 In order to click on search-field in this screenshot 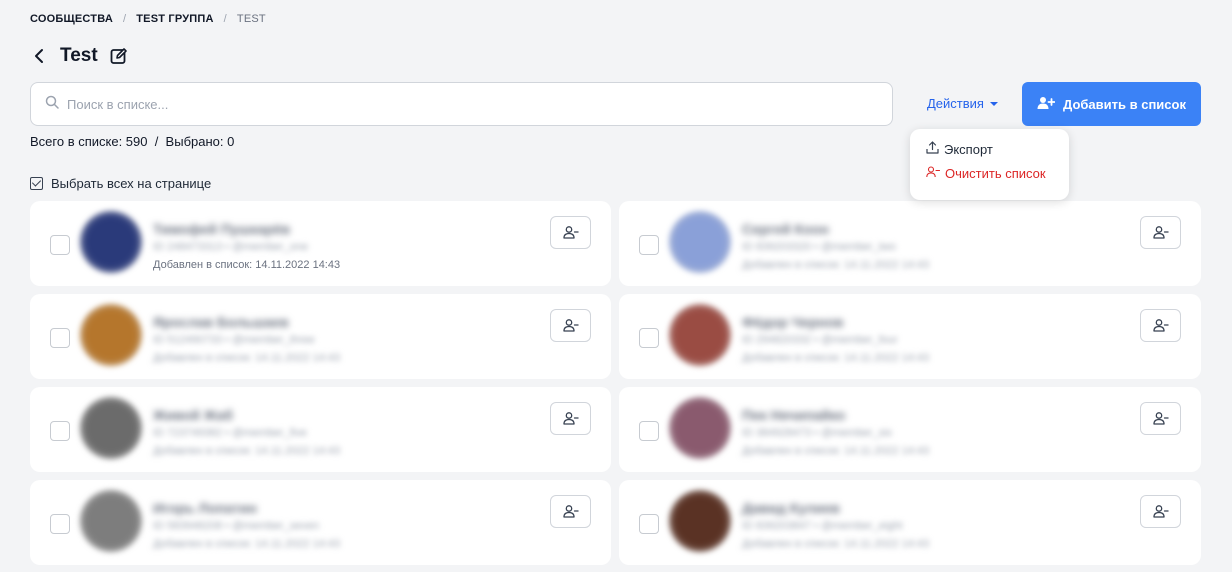, I will do `click(461, 104)`.